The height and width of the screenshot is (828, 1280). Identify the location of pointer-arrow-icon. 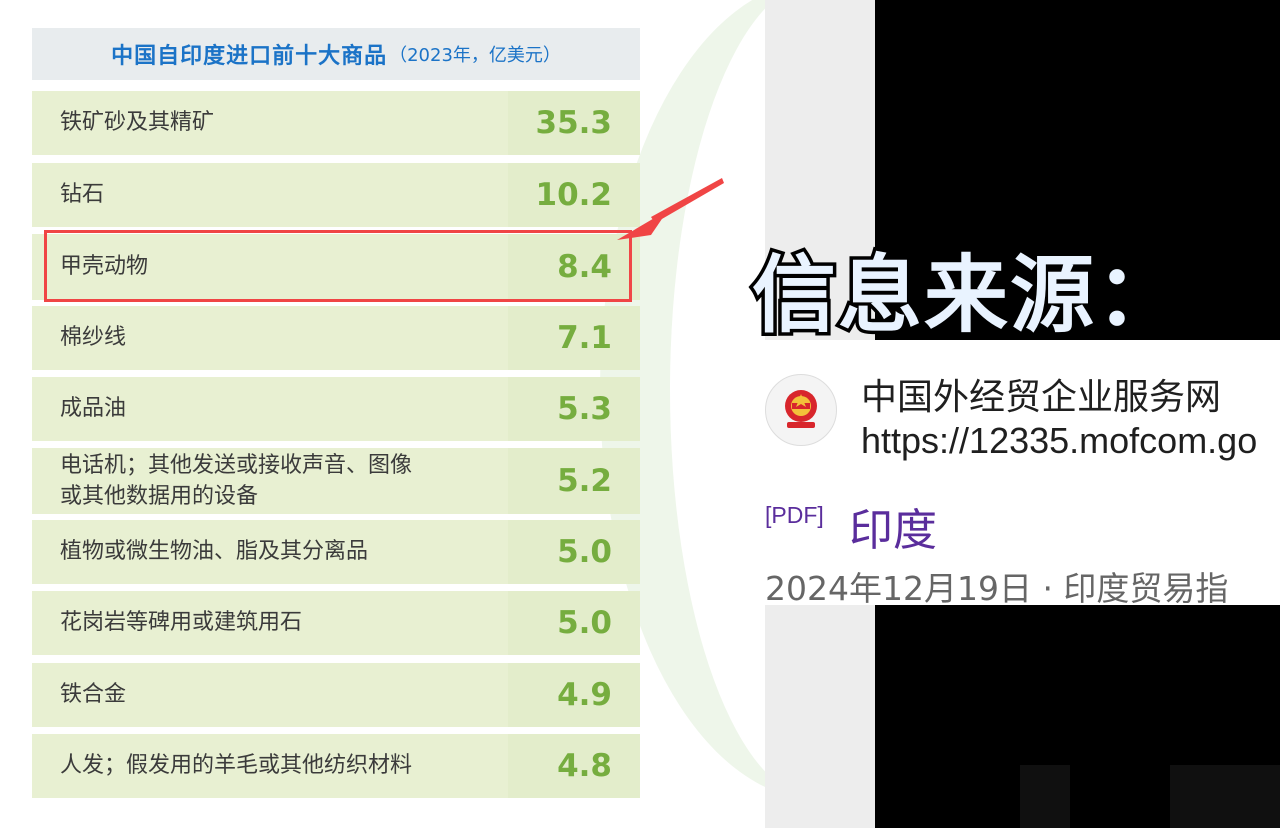
(670, 209).